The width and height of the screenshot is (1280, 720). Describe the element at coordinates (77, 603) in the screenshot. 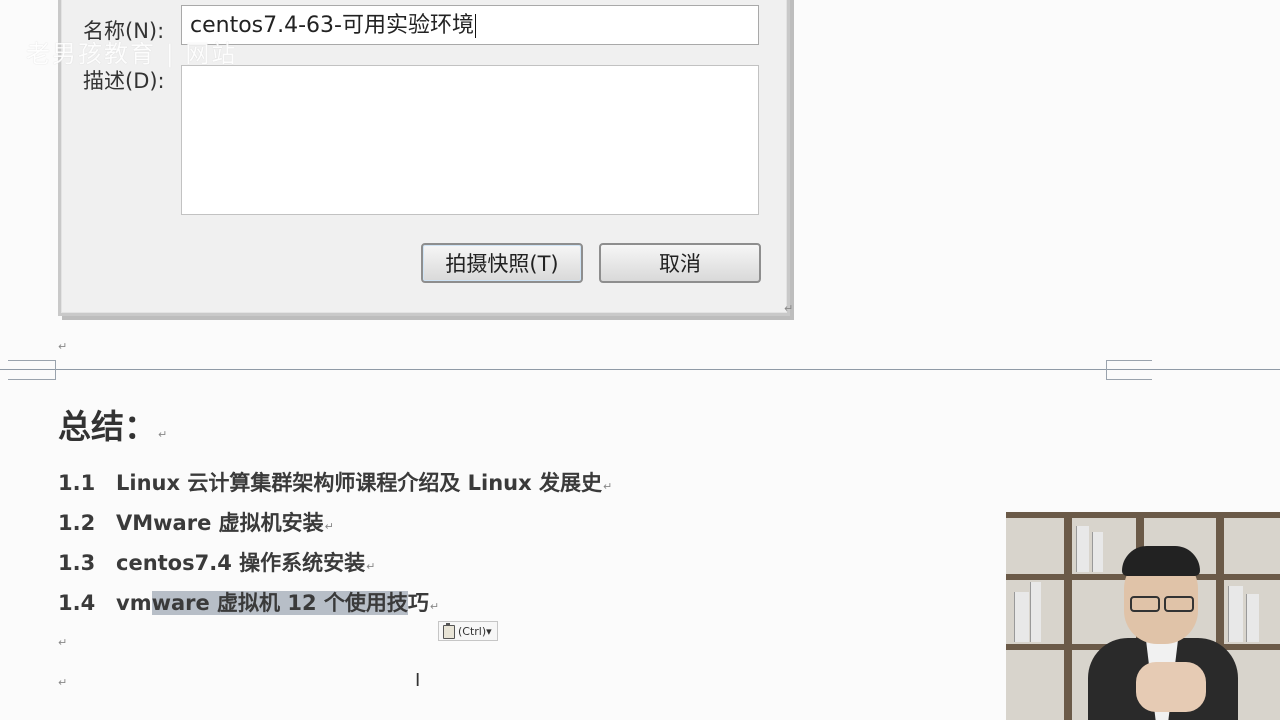

I see `item-number: 1.4` at that location.